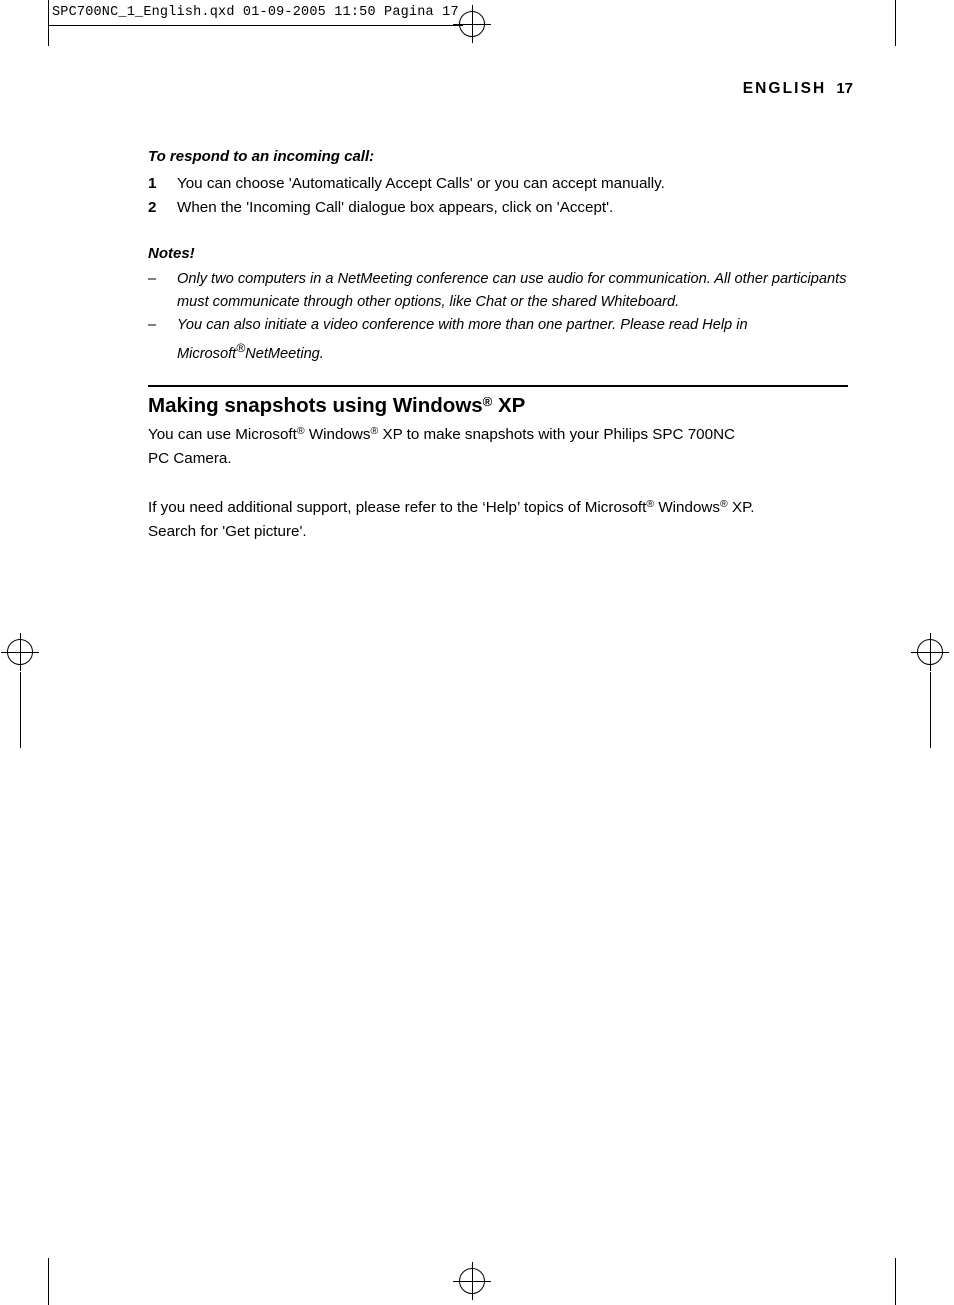 The height and width of the screenshot is (1305, 954). Describe the element at coordinates (152, 207) in the screenshot. I see `step-number: 2` at that location.